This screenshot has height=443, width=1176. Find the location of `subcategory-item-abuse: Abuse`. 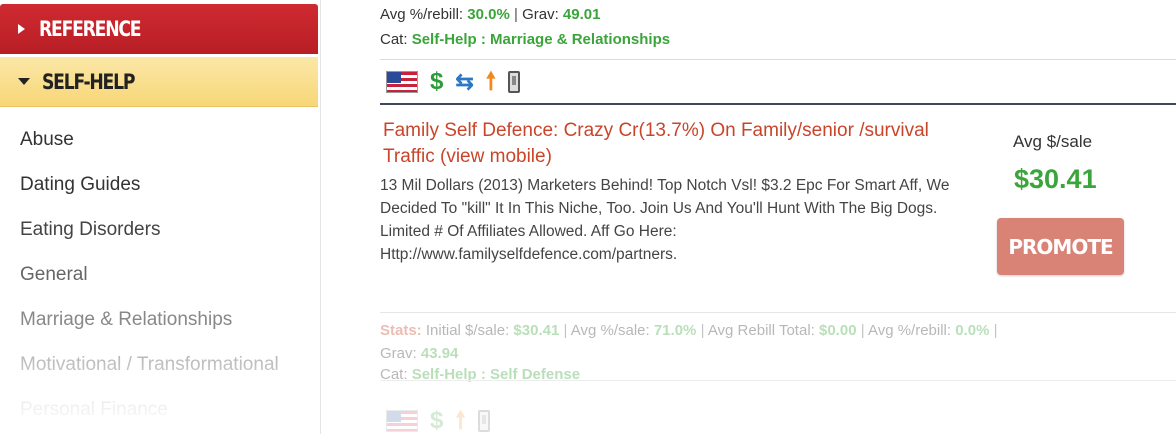

subcategory-item-abuse: Abuse is located at coordinates (149, 150).